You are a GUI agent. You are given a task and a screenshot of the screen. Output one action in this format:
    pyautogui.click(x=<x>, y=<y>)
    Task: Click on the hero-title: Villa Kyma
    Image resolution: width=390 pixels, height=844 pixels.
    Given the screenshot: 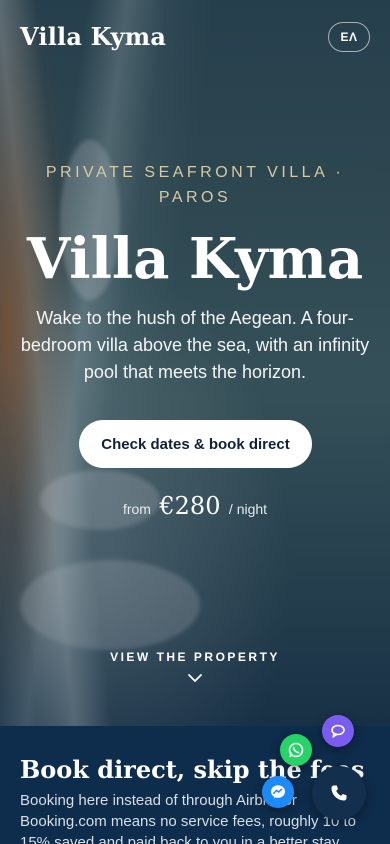 What is the action you would take?
    pyautogui.click(x=195, y=259)
    